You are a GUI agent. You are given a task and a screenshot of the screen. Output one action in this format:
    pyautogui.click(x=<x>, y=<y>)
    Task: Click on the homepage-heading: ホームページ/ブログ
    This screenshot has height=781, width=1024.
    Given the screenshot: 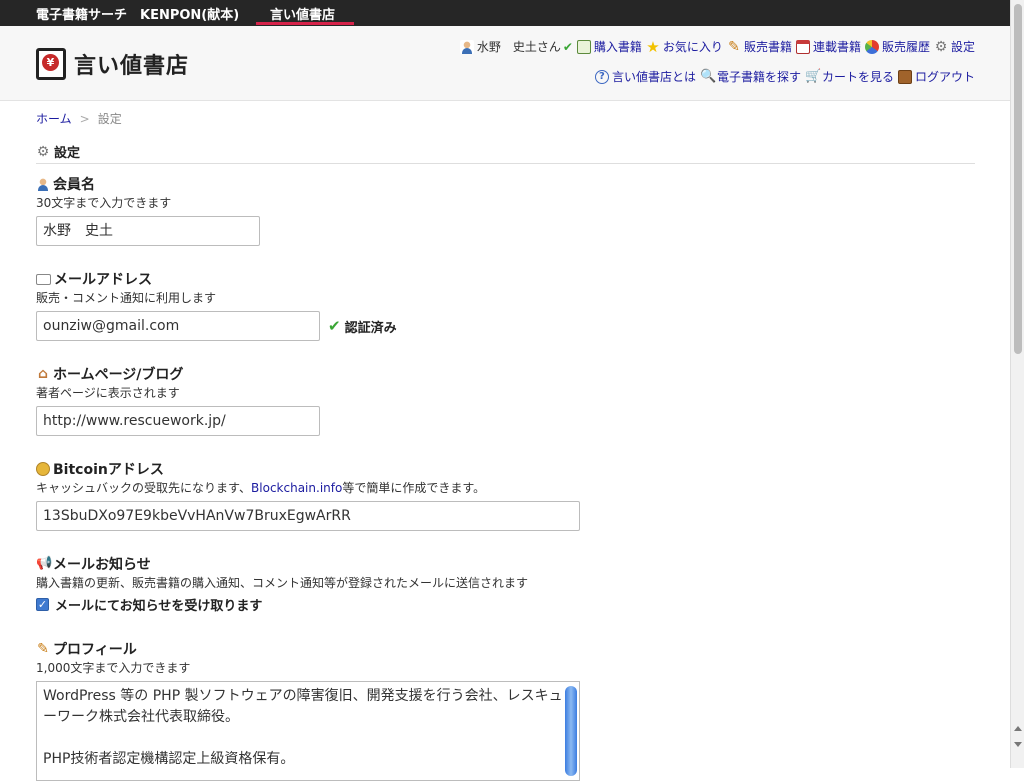 What is the action you would take?
    pyautogui.click(x=118, y=375)
    